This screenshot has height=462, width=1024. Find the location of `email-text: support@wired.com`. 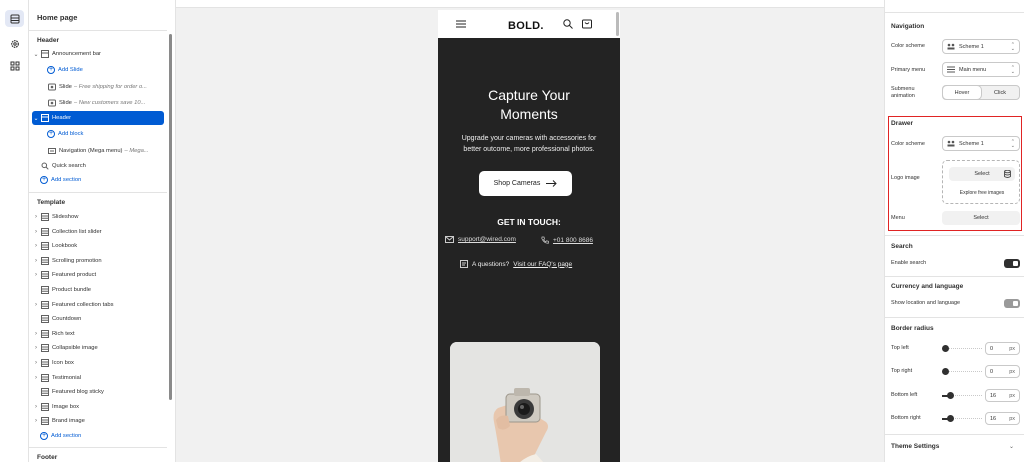

email-text: support@wired.com is located at coordinates (487, 239).